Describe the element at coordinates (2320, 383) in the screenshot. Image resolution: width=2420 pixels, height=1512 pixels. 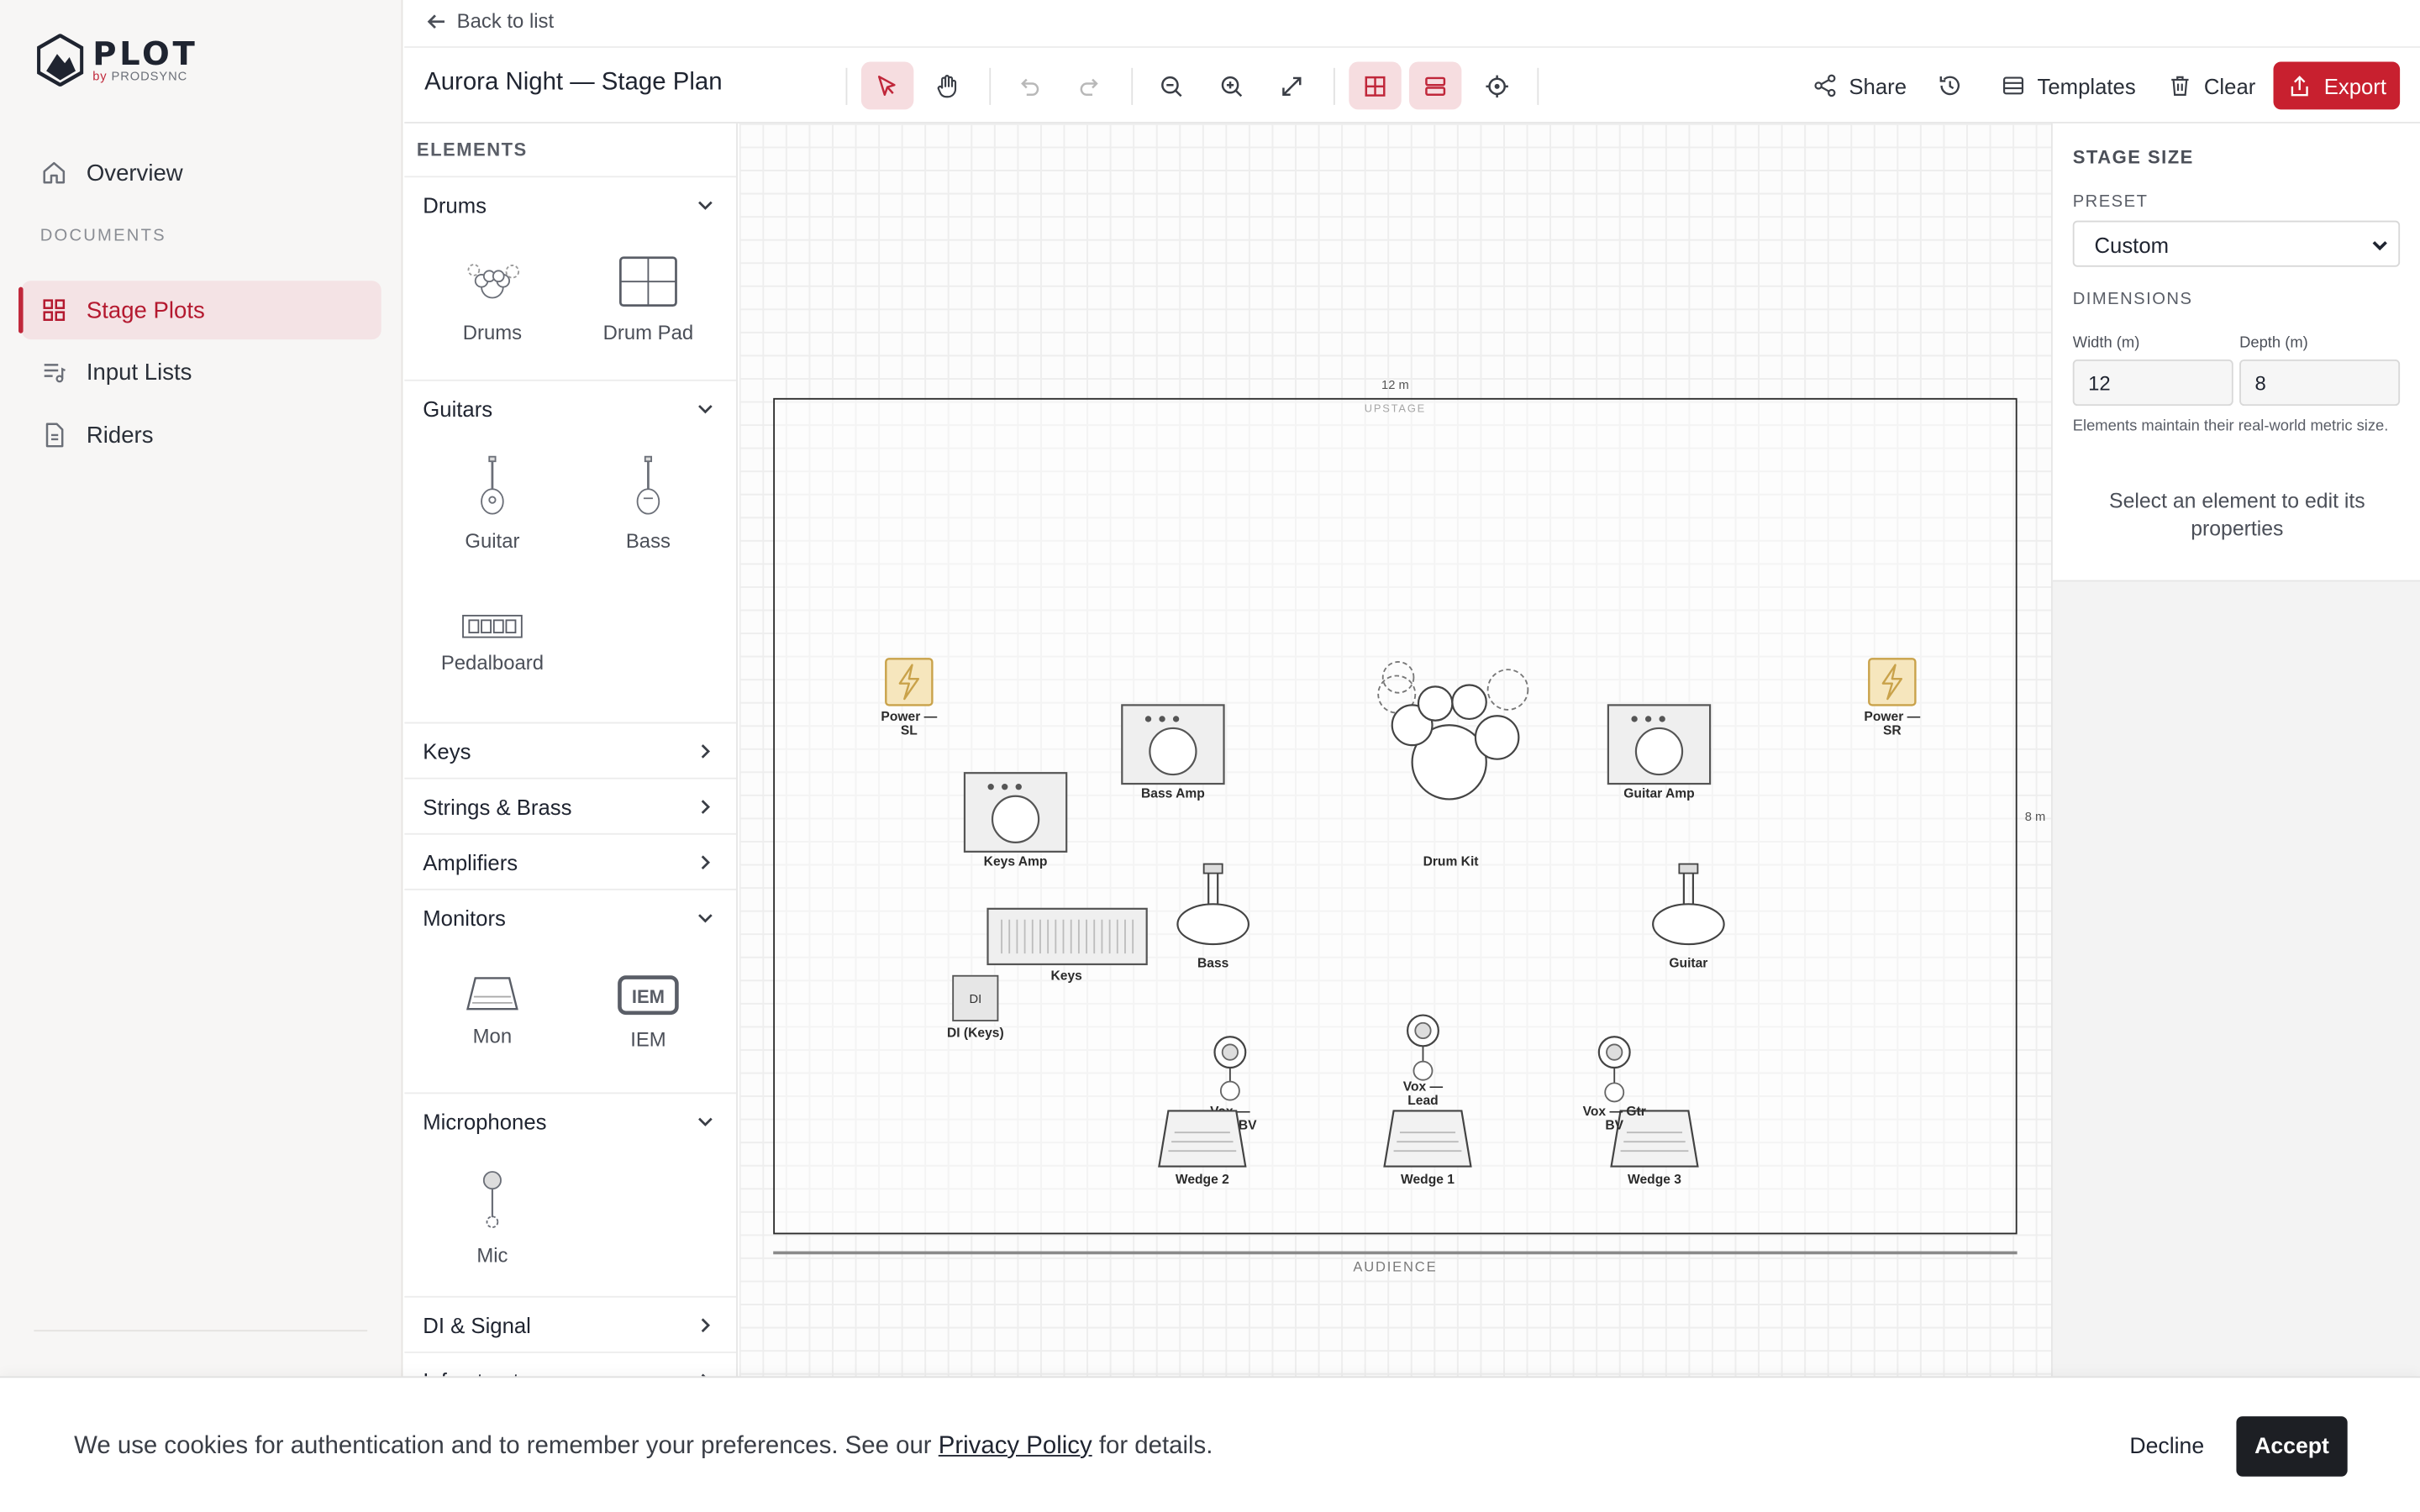
I see `depth-input: 8` at that location.